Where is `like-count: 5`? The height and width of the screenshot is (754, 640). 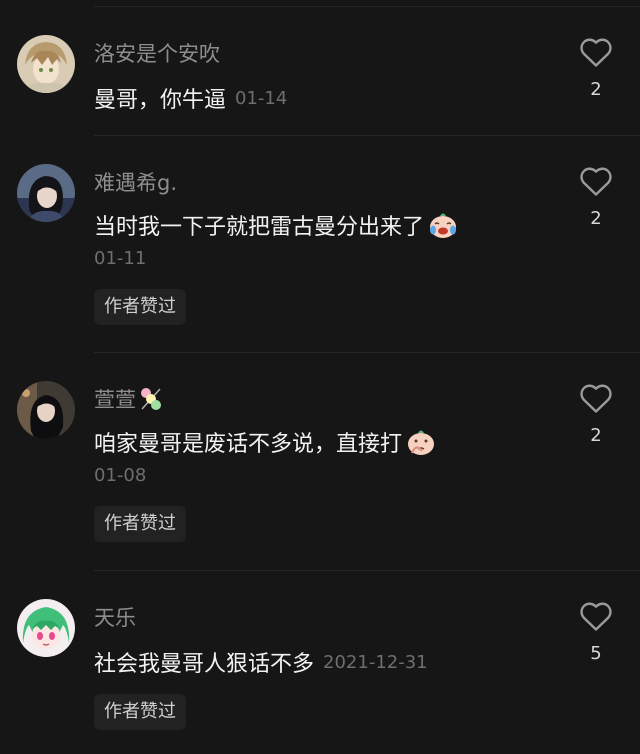 like-count: 5 is located at coordinates (596, 653).